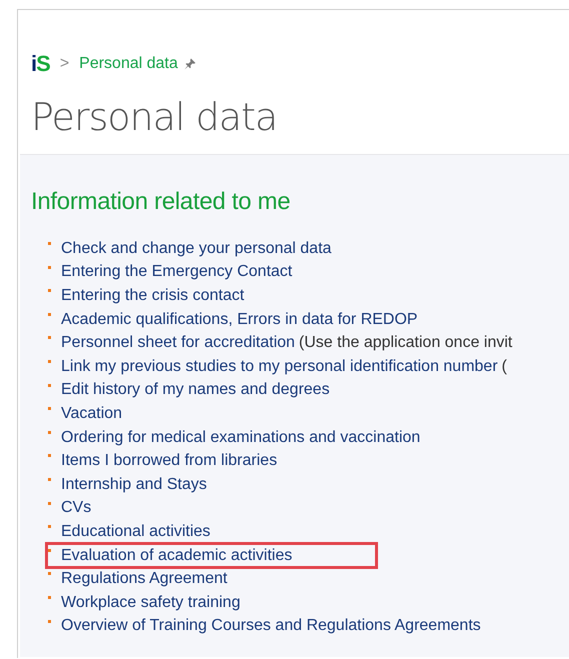  I want to click on menu-link: Check and change your personal data, so click(196, 249).